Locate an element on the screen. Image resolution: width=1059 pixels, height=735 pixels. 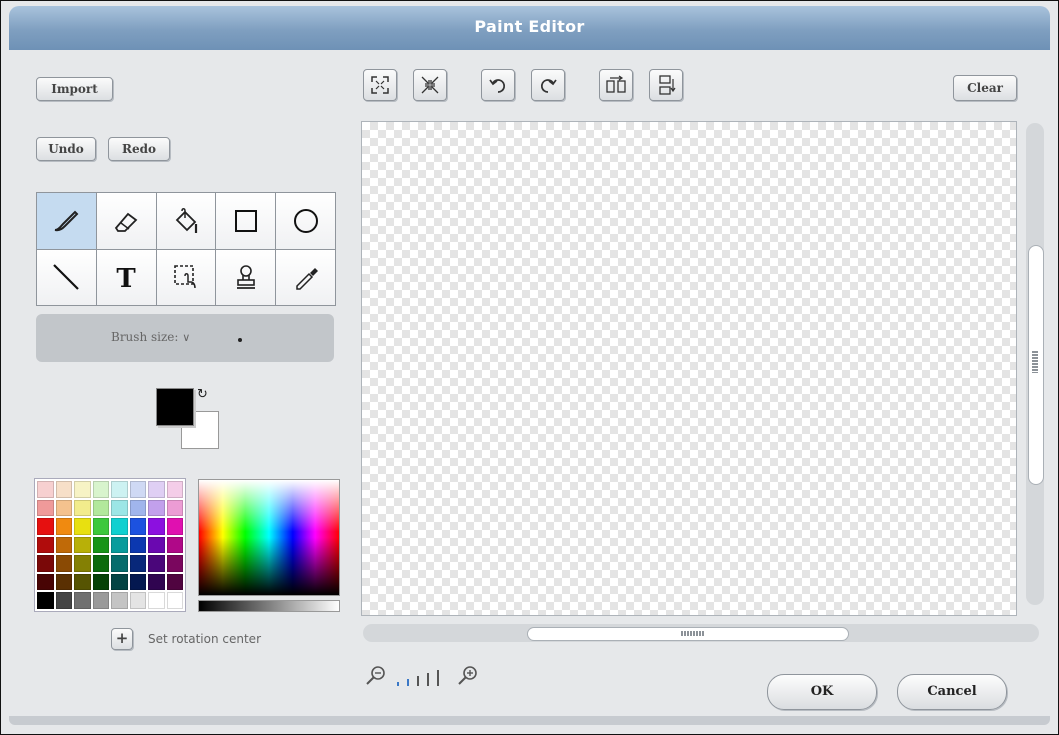
text-tool: T is located at coordinates (126, 277).